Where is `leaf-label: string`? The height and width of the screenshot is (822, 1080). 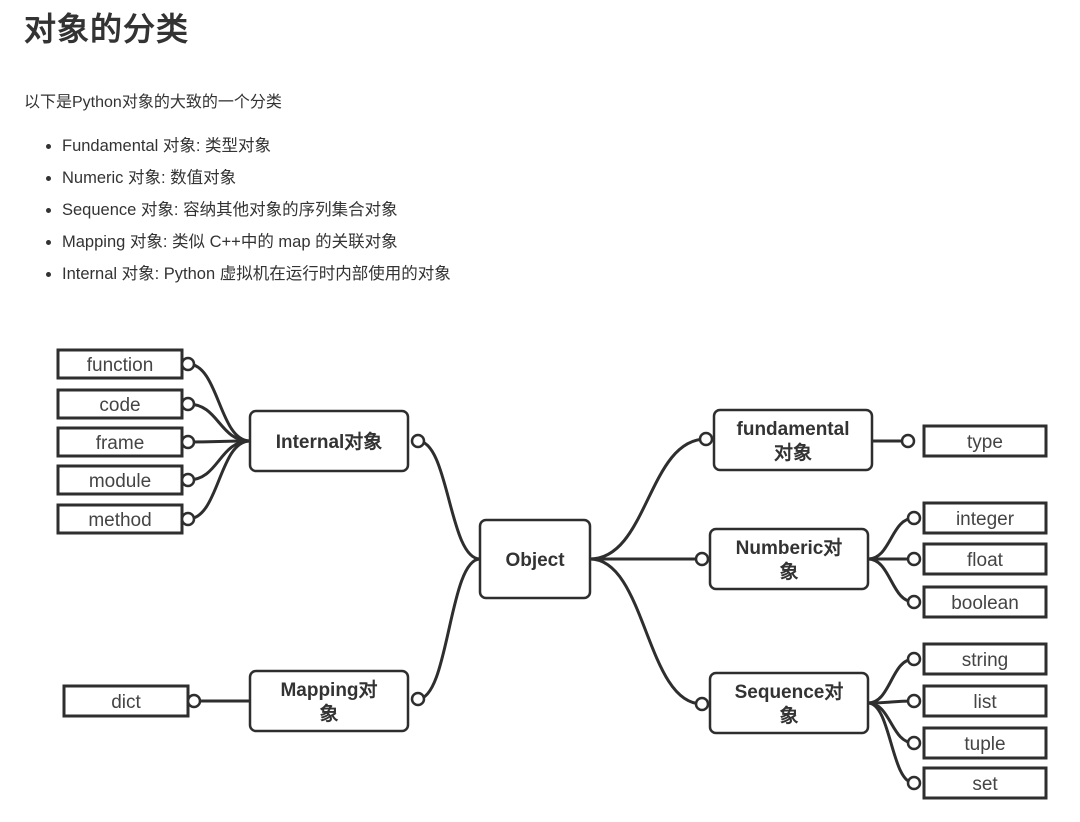 leaf-label: string is located at coordinates (985, 660).